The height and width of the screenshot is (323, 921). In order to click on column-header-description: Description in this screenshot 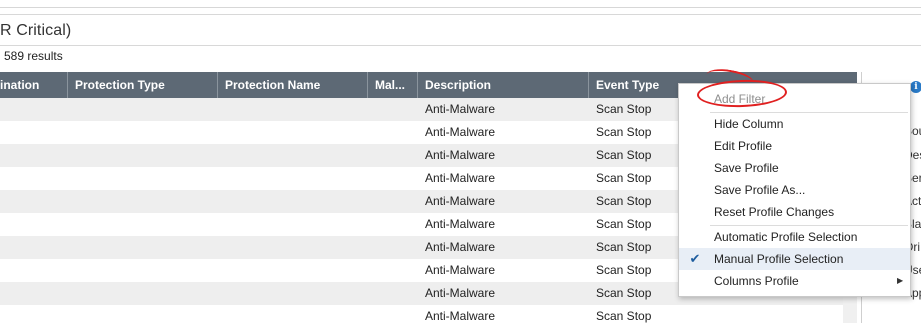, I will do `click(503, 85)`.